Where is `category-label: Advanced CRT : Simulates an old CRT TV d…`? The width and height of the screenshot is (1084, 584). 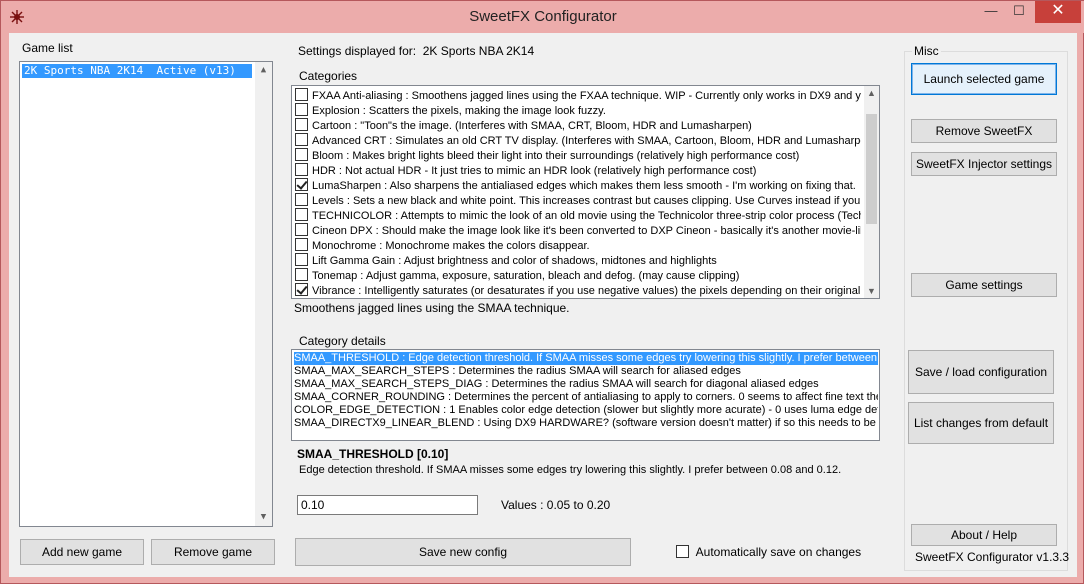
category-label: Advanced CRT : Simulates an old CRT TV d… is located at coordinates (586, 141).